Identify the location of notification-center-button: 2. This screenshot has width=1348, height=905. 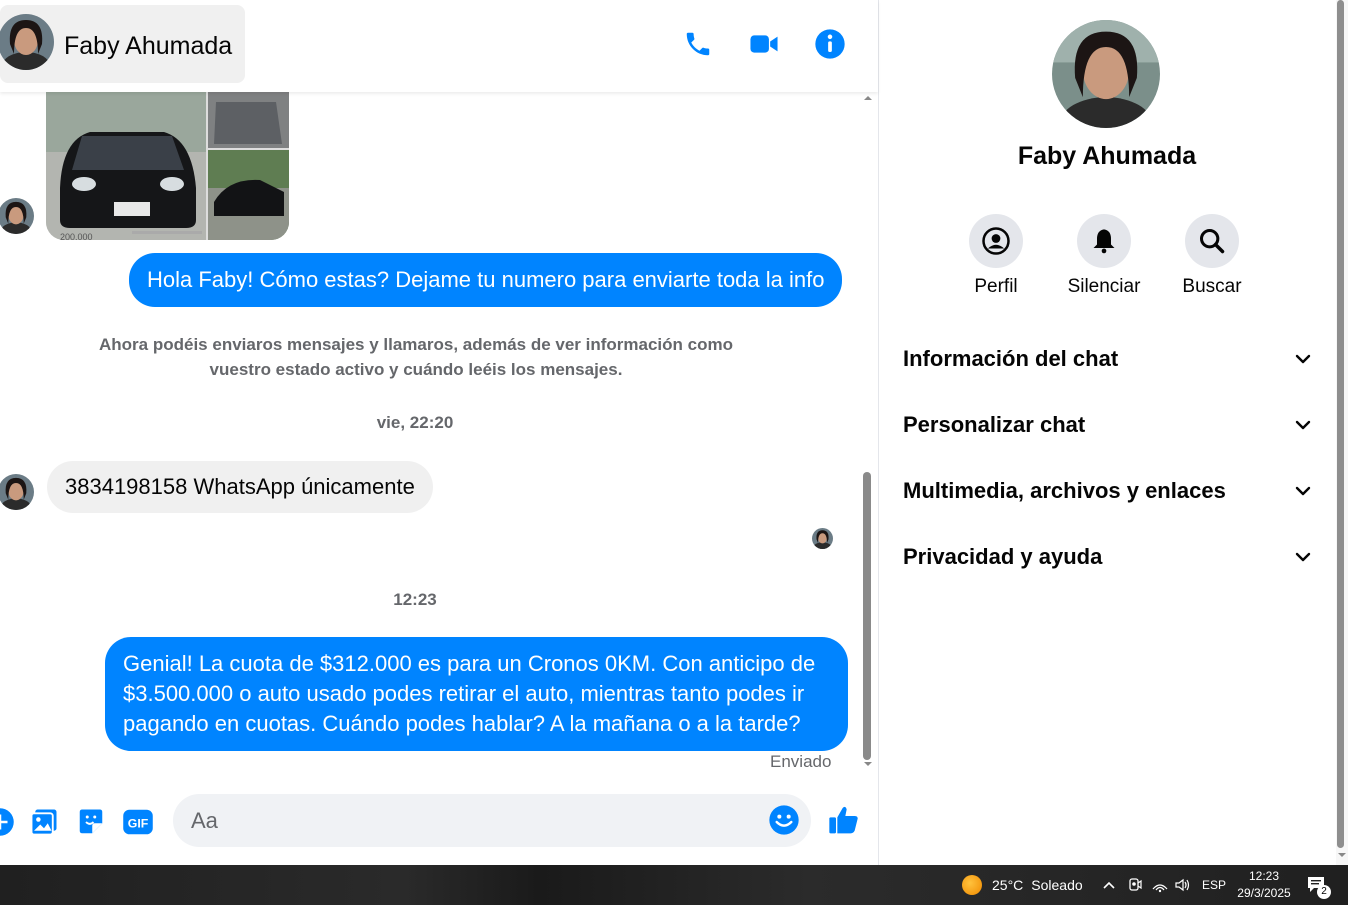
(1318, 885).